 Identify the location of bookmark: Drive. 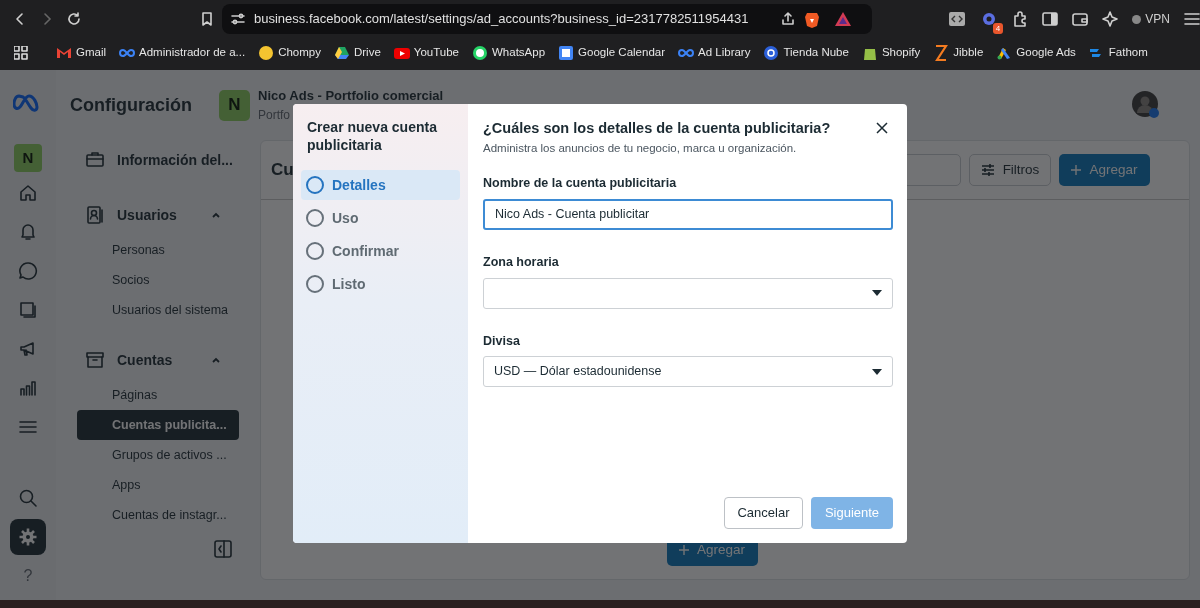
(357, 53).